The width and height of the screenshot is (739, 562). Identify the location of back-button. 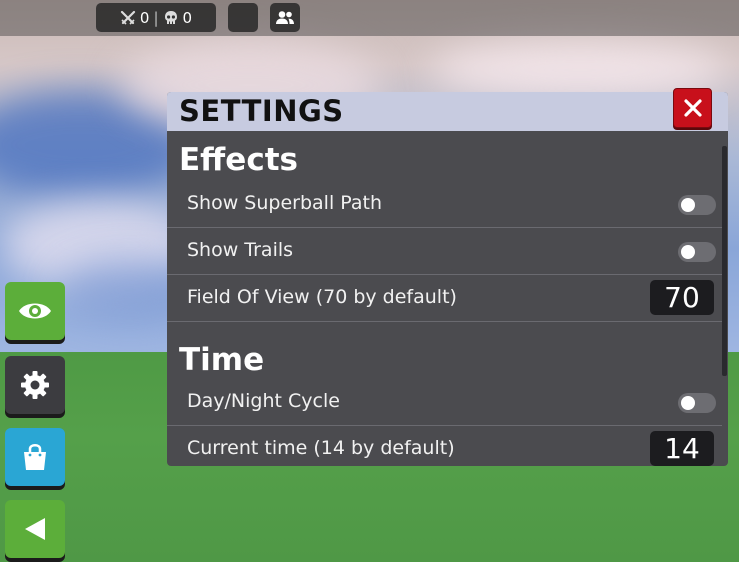
(35, 529).